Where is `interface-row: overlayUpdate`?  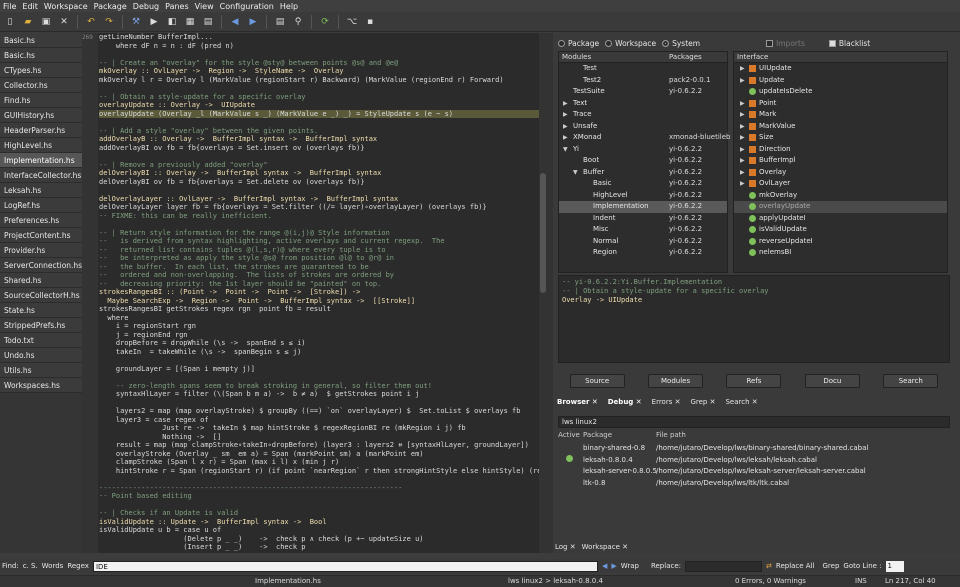
interface-row: overlayUpdate is located at coordinates (840, 207).